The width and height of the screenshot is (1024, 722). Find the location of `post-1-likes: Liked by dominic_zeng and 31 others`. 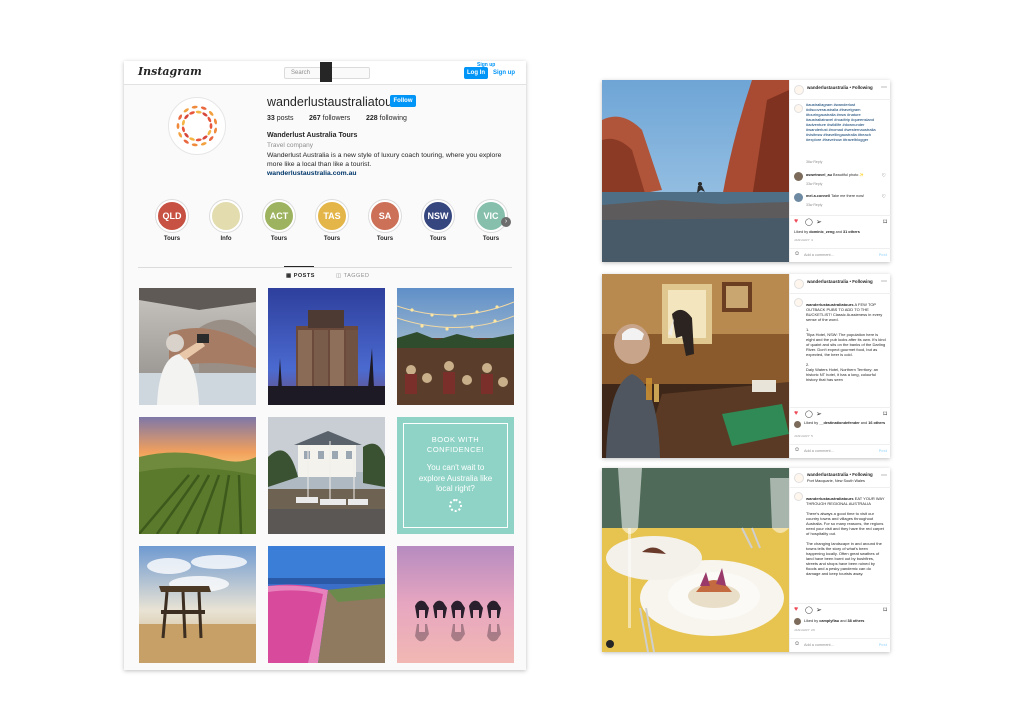

post-1-likes: Liked by dominic_zeng and 31 others is located at coordinates (827, 232).